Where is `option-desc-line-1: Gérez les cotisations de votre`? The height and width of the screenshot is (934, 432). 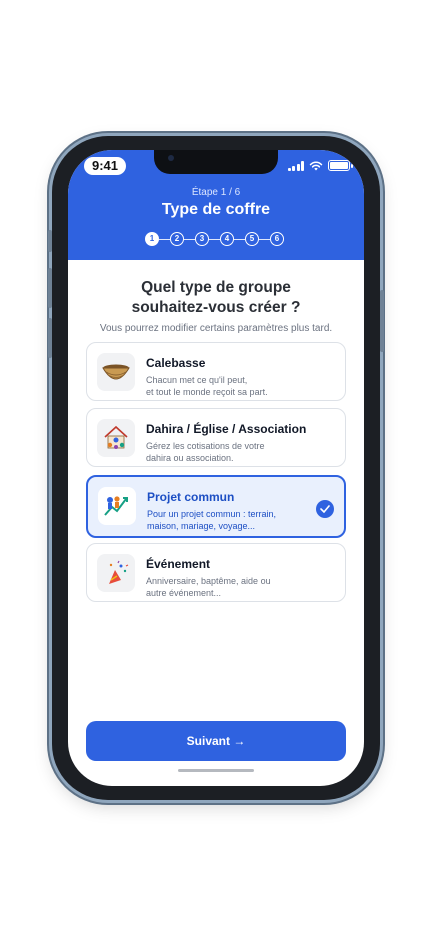
option-desc-line-1: Gérez les cotisations de votre is located at coordinates (205, 446).